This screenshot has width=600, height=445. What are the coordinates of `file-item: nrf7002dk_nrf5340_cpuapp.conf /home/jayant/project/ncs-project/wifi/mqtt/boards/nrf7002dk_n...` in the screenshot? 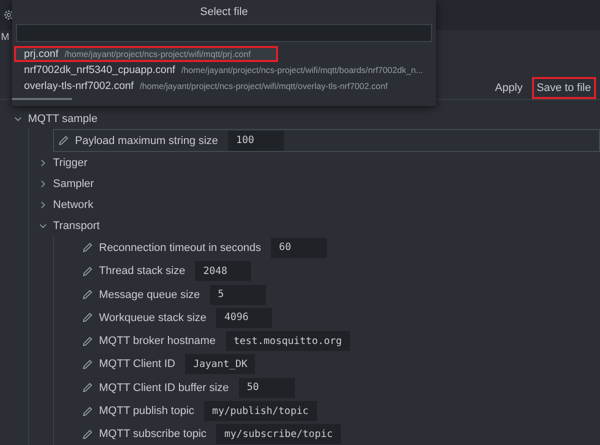 It's located at (224, 70).